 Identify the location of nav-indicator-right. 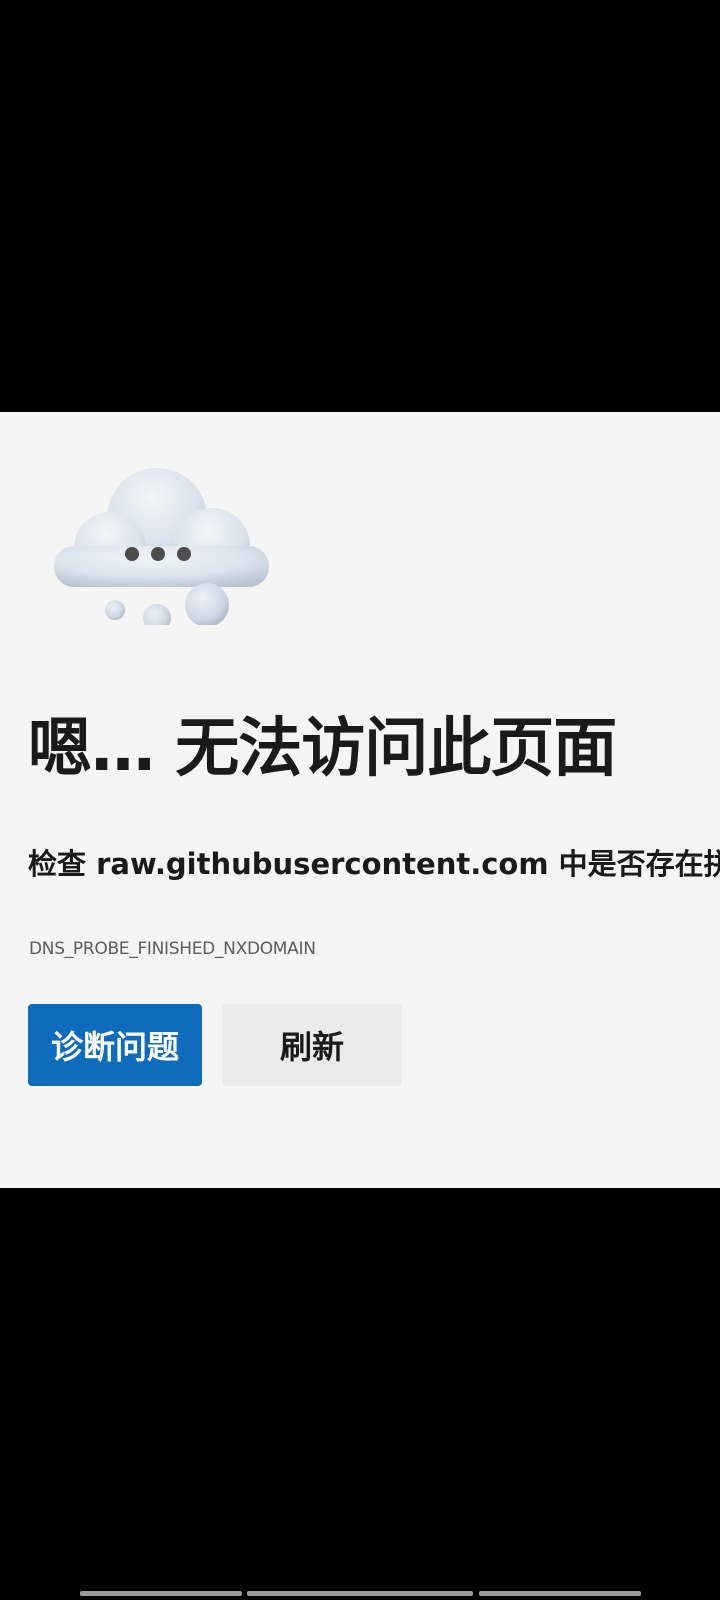
(560, 1593).